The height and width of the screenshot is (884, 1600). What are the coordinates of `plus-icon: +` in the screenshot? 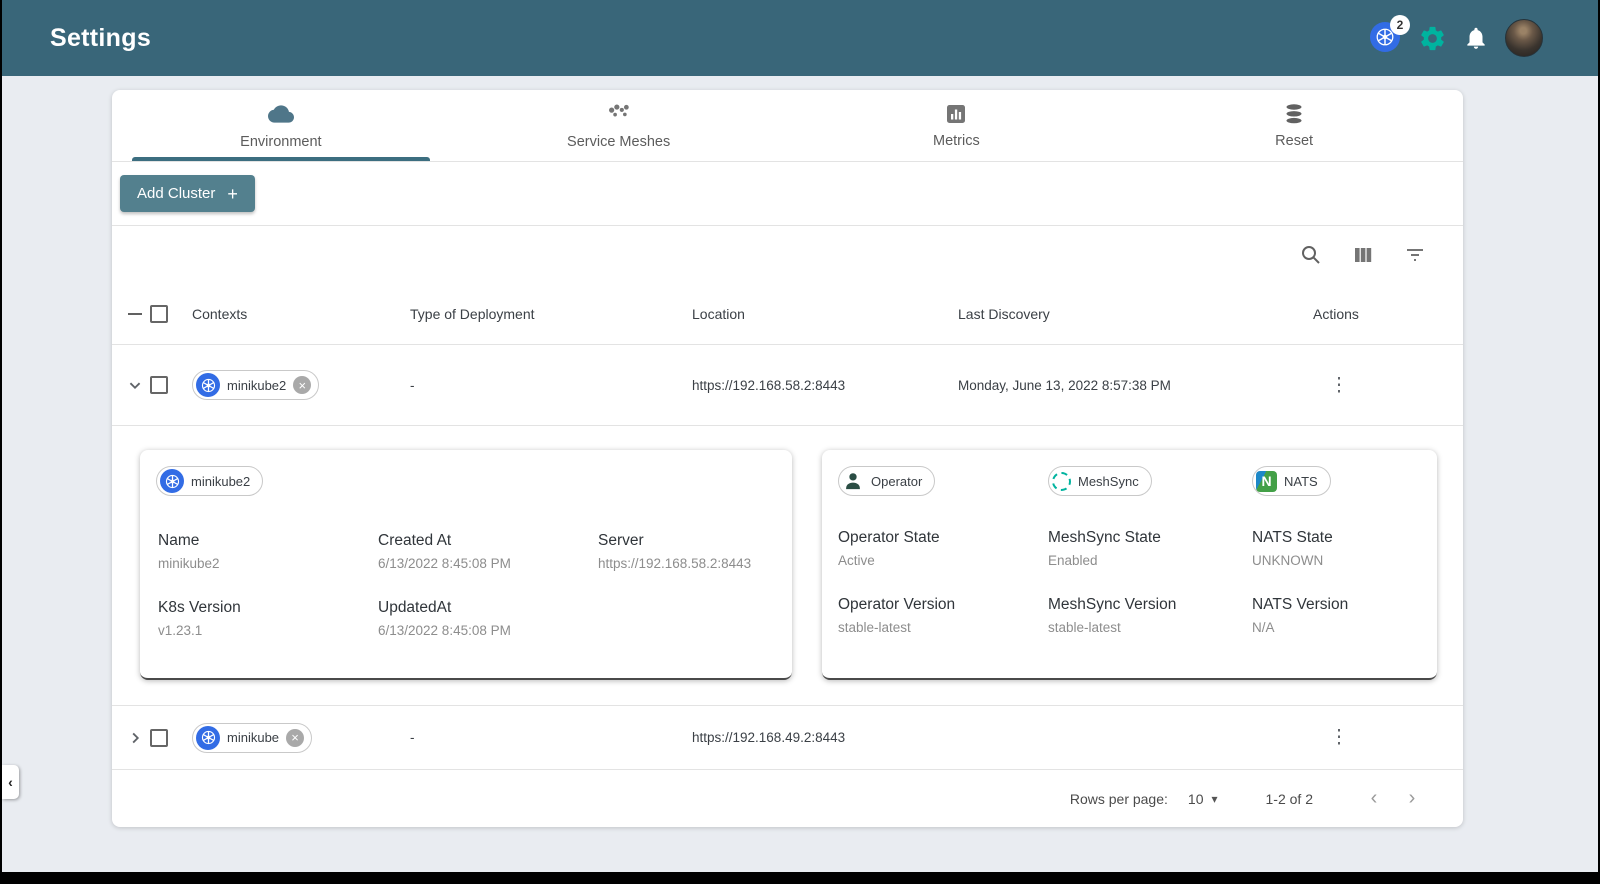 It's located at (232, 193).